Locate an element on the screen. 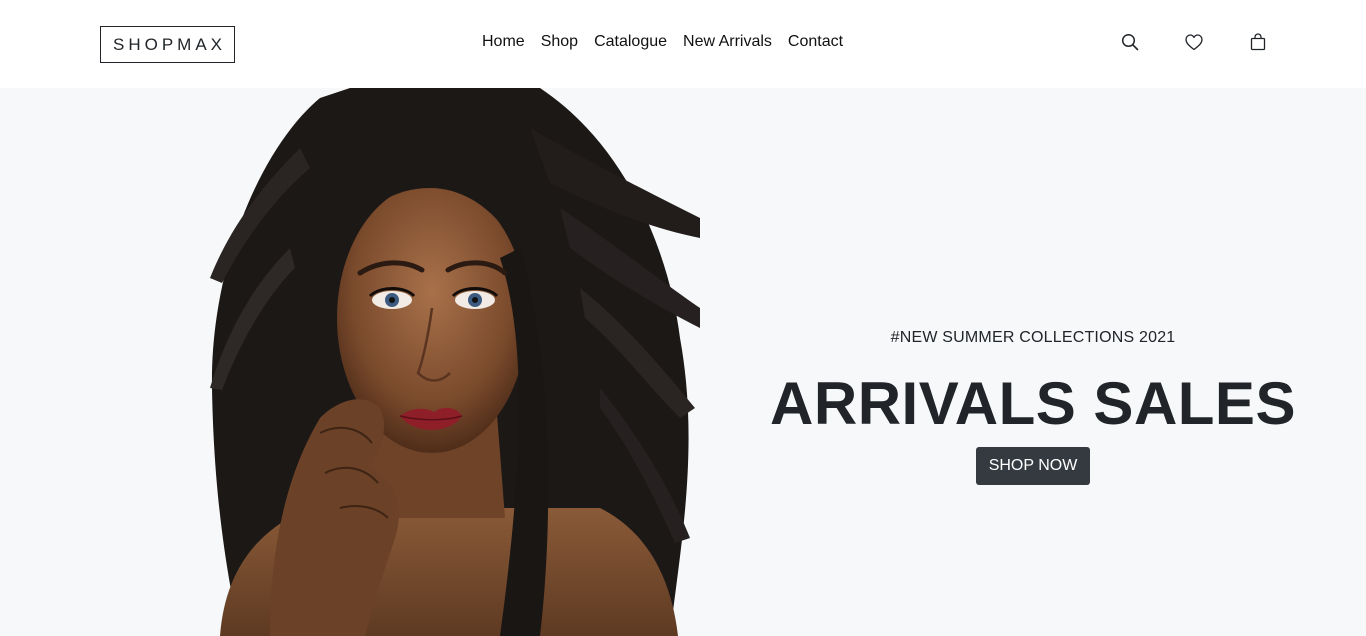  main-nav: Home Shop Catalogue New Arrivals Contact is located at coordinates (662, 42).